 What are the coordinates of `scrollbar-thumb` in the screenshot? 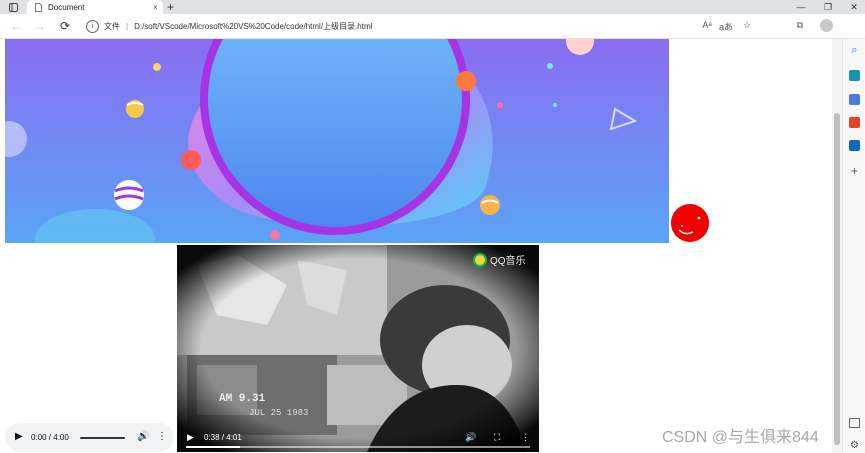 It's located at (837, 279).